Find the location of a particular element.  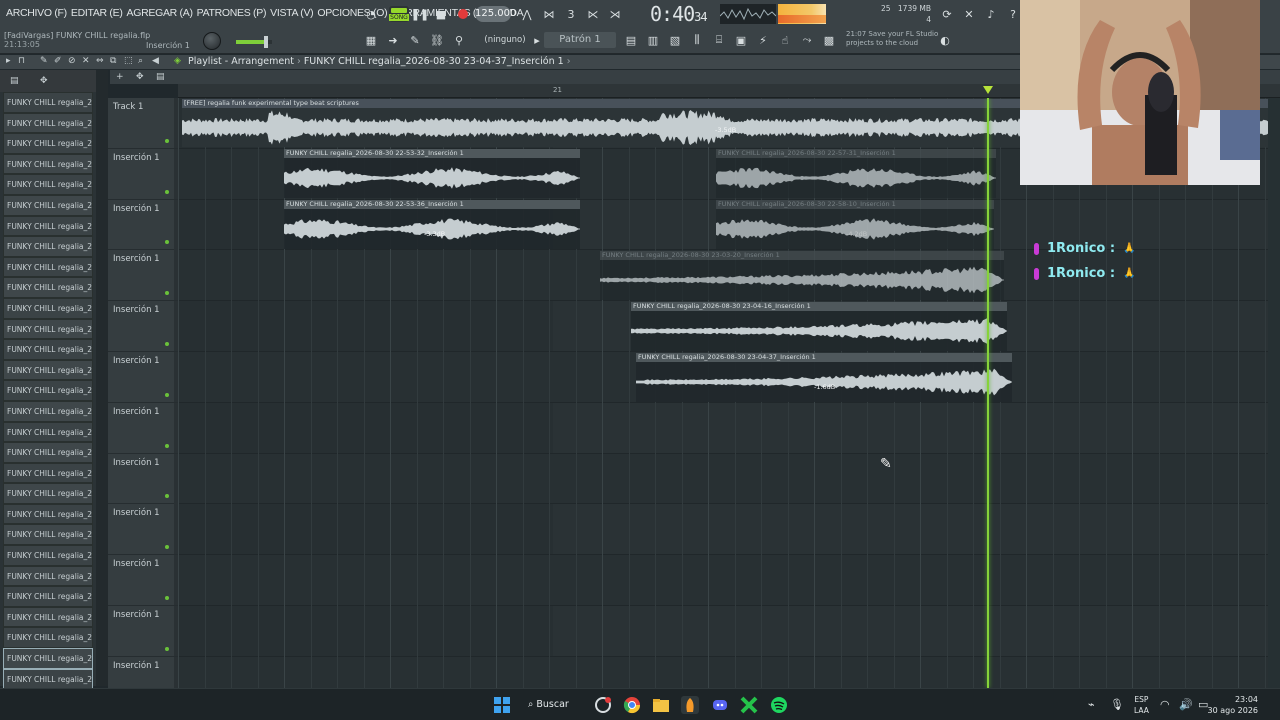

faders-icon: ⫼ is located at coordinates (697, 40).